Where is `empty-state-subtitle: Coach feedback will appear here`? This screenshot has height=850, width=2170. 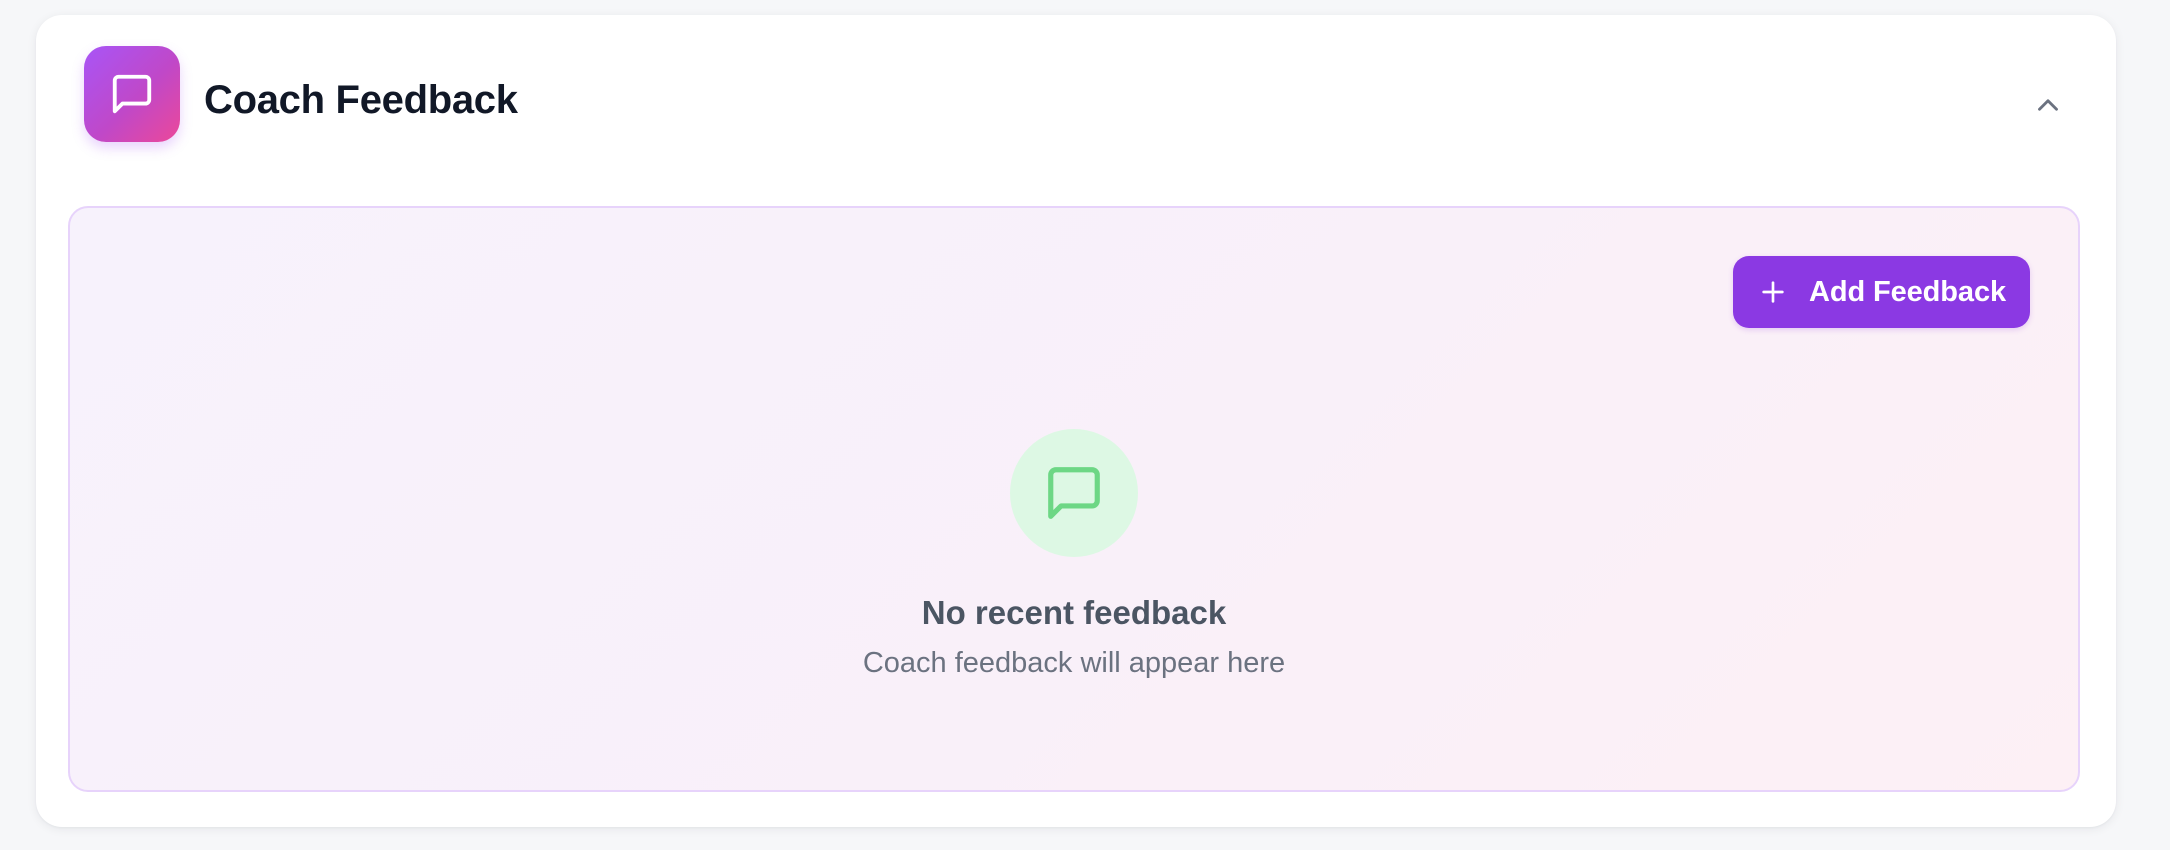 empty-state-subtitle: Coach feedback will appear here is located at coordinates (1074, 663).